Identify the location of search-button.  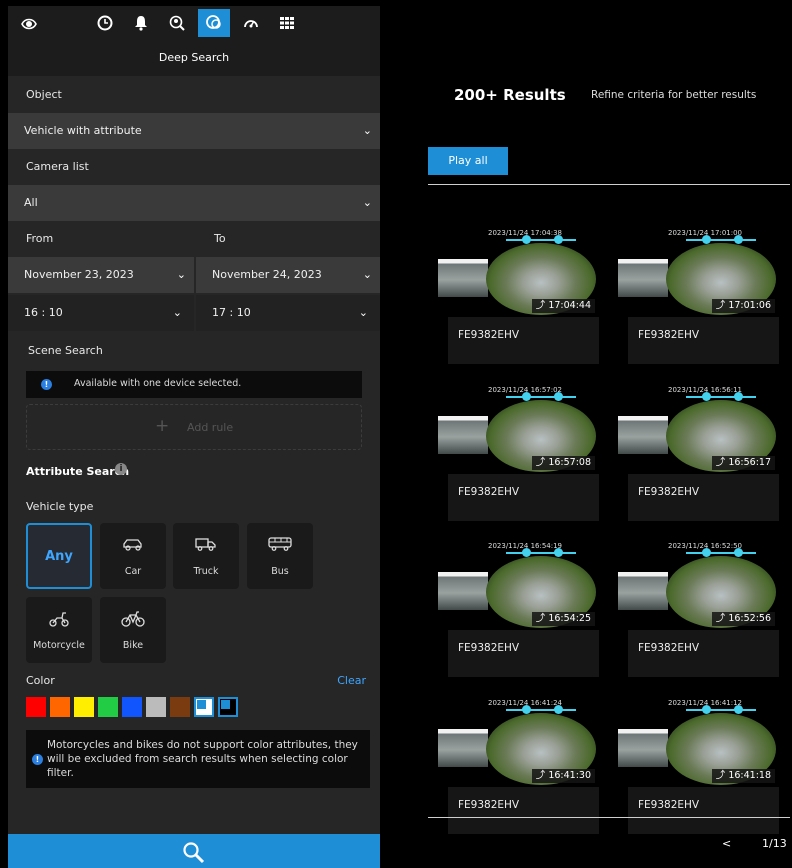
(194, 851).